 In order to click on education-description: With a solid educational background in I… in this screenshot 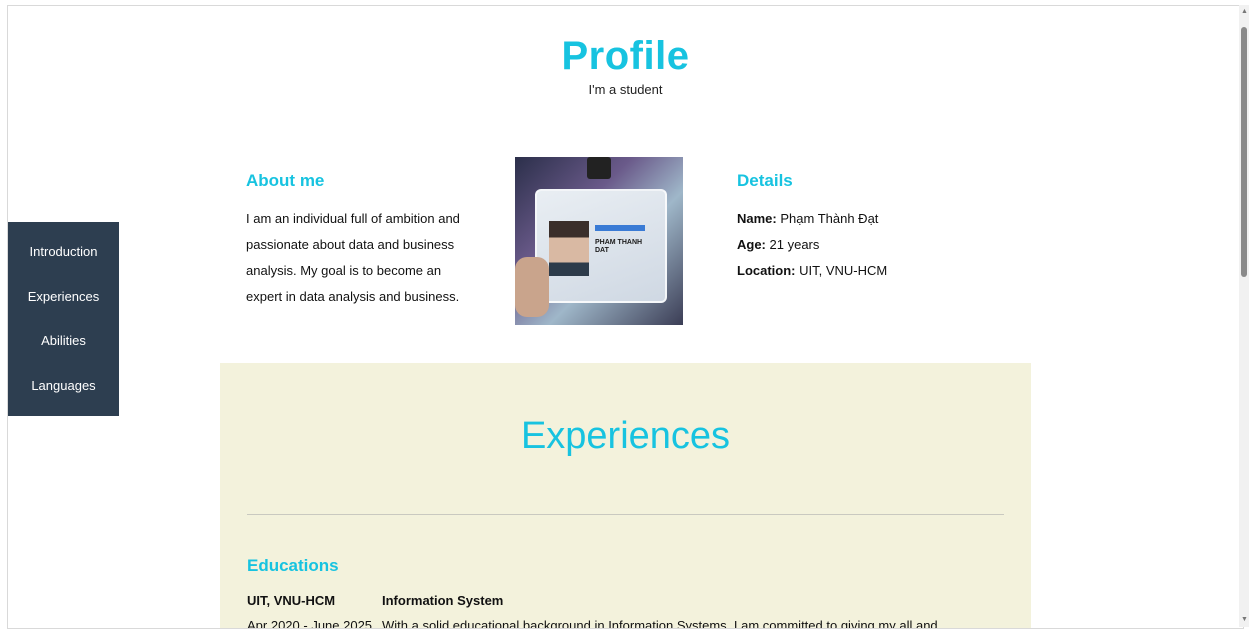, I will do `click(660, 623)`.